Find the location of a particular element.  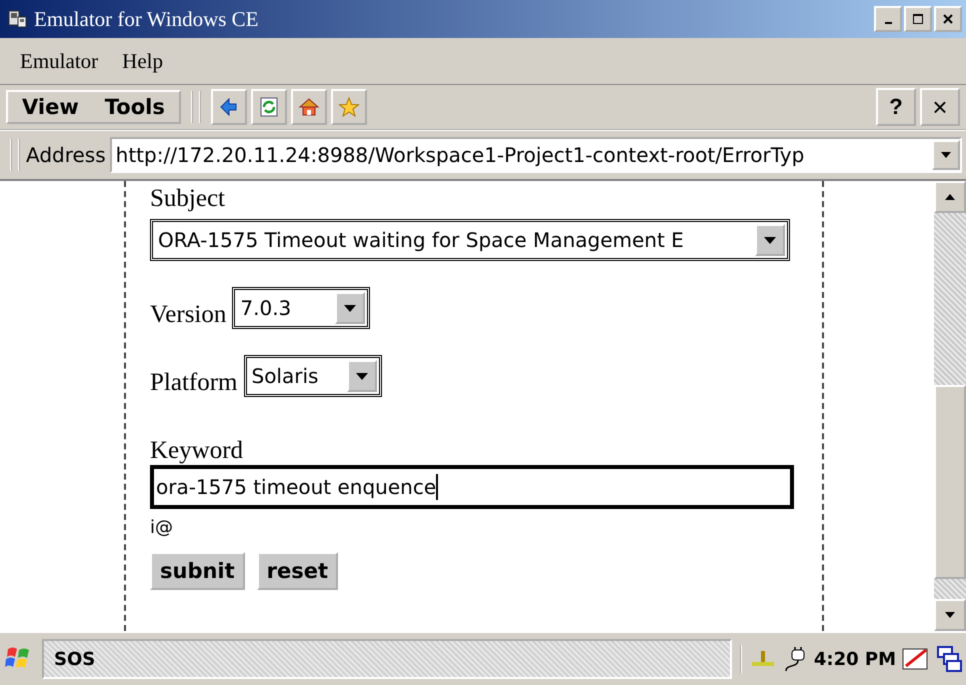

platform-dropdown: Solaris is located at coordinates (313, 376).